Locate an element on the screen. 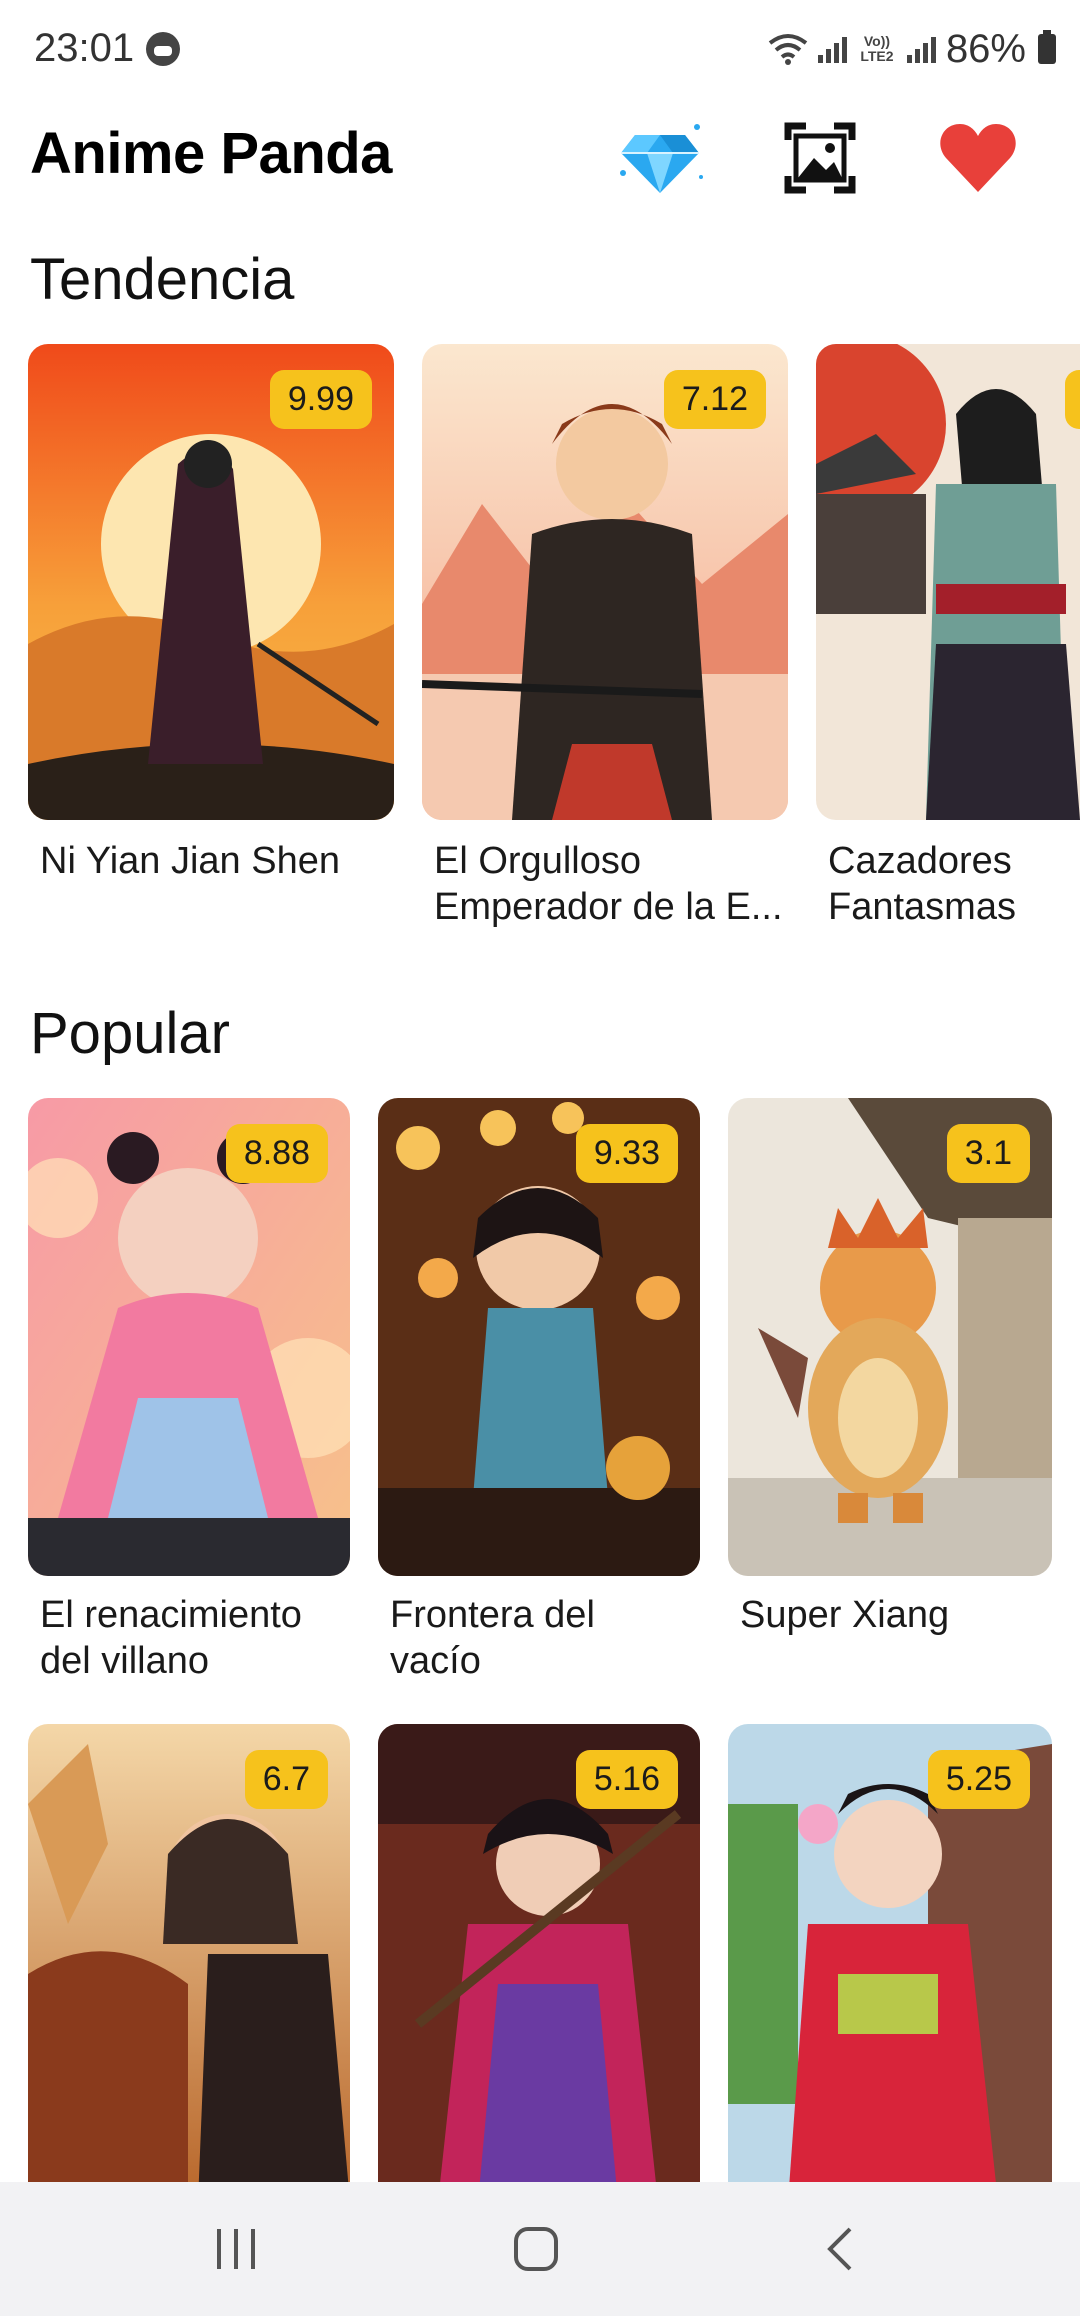 The width and height of the screenshot is (1080, 2316). popular-card: 9.33 is located at coordinates (539, 1337).